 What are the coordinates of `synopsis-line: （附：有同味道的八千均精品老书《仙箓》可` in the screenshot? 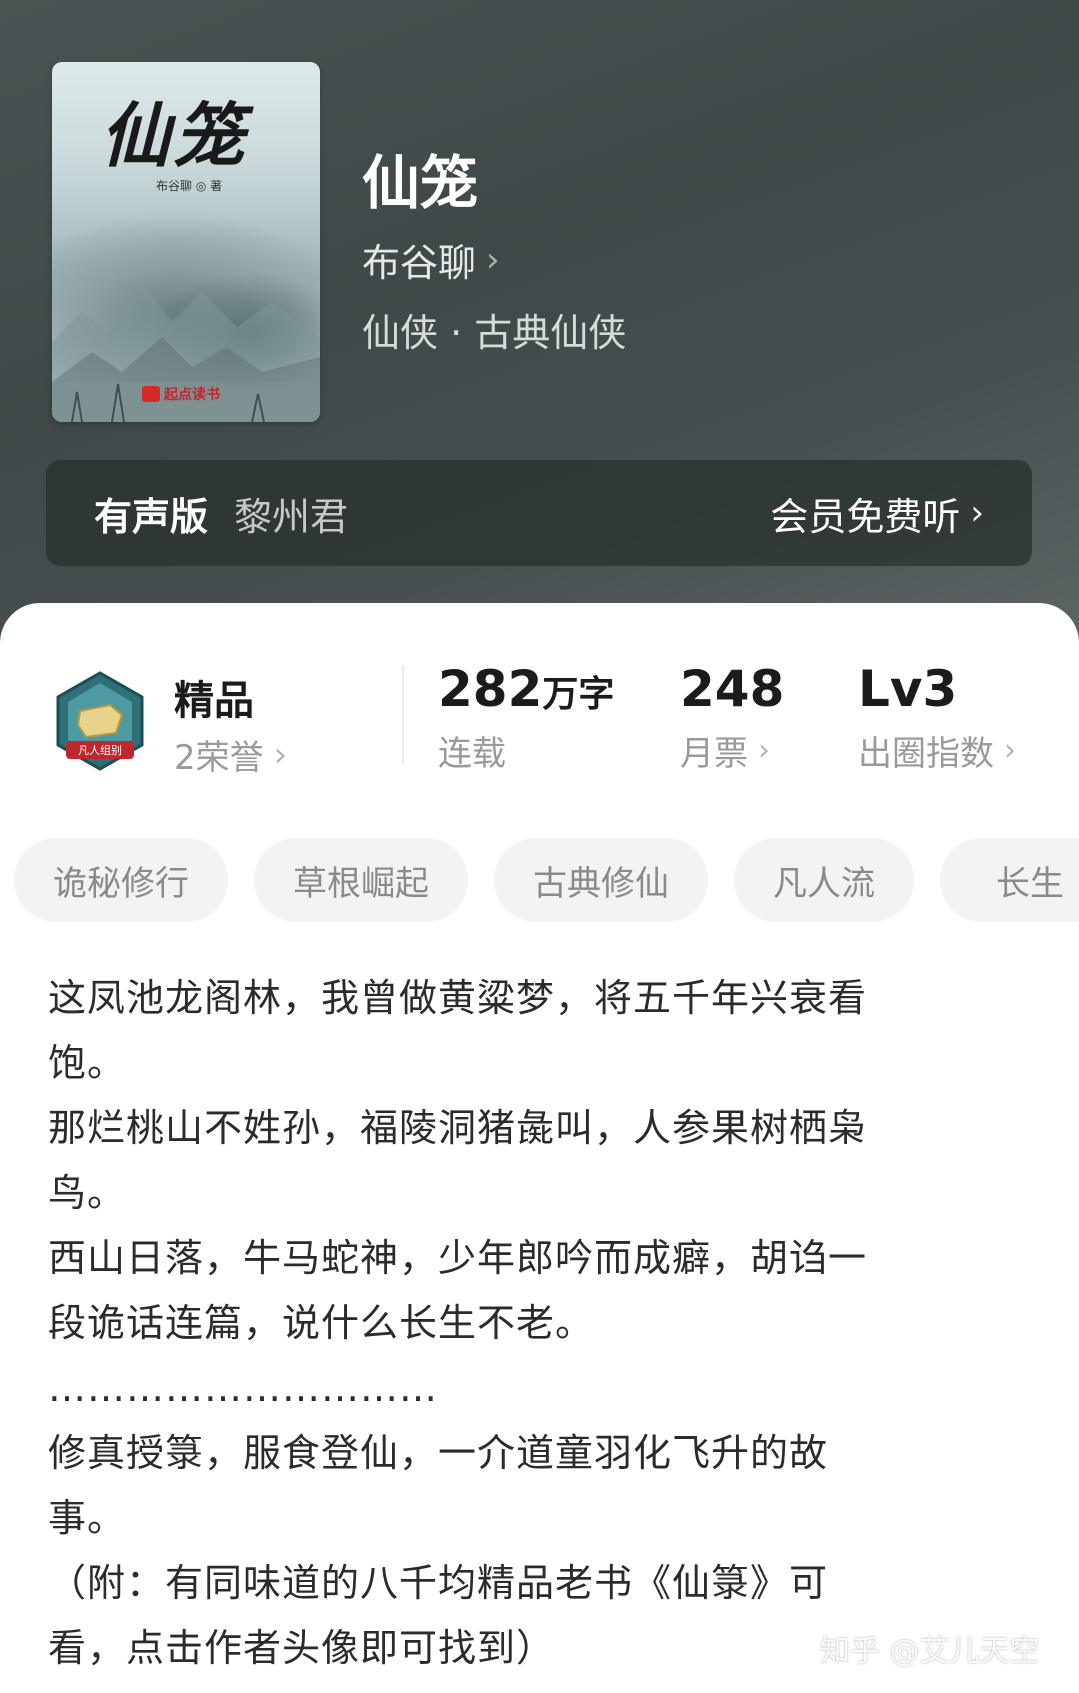 It's located at (438, 1583).